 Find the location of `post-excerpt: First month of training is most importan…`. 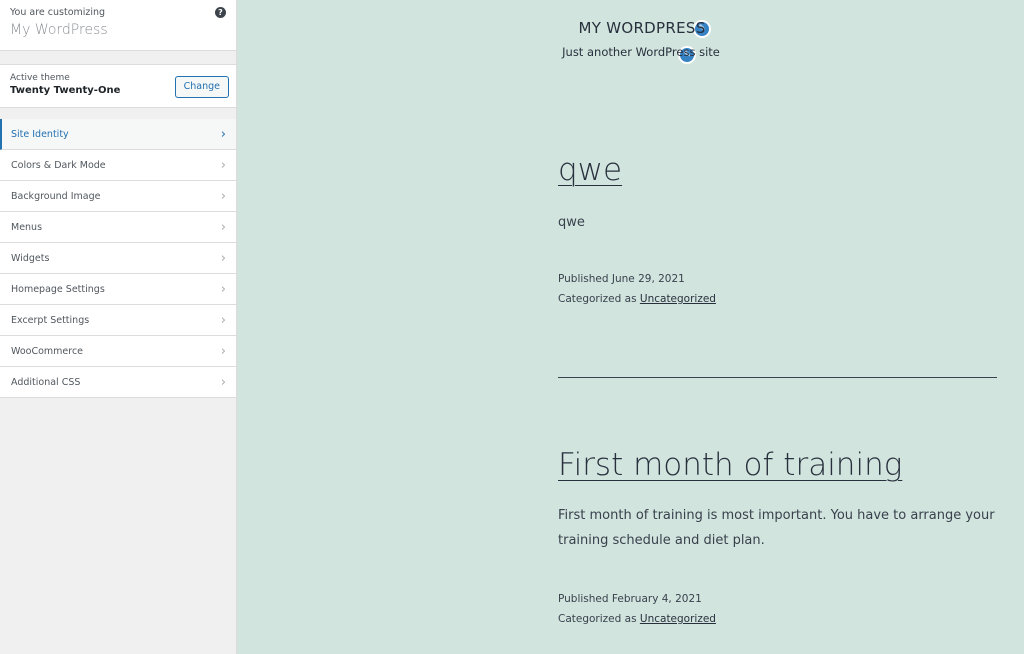

post-excerpt: First month of training is most importan… is located at coordinates (776, 528).